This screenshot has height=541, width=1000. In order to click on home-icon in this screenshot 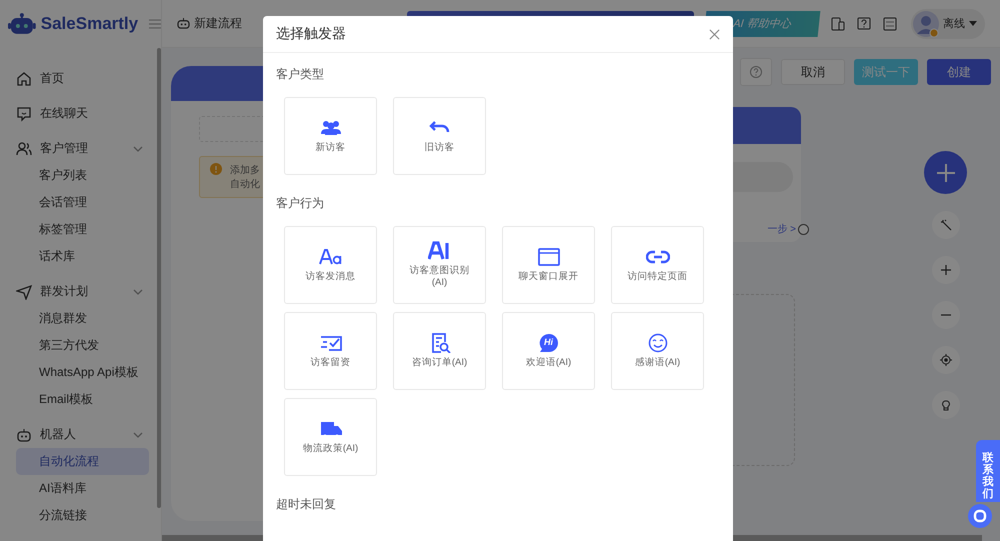, I will do `click(24, 78)`.